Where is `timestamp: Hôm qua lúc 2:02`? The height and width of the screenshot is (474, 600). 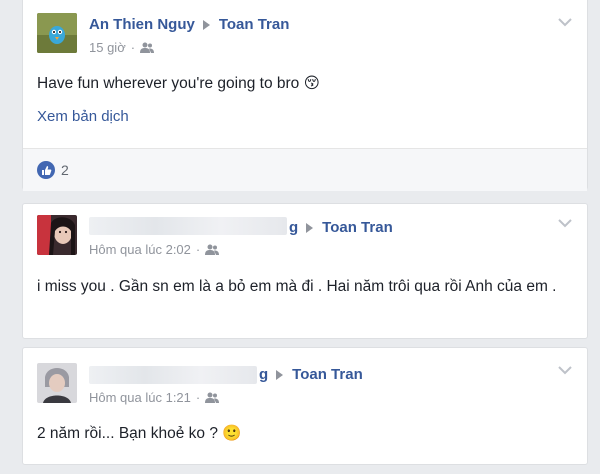
timestamp: Hôm qua lúc 2:02 is located at coordinates (140, 249).